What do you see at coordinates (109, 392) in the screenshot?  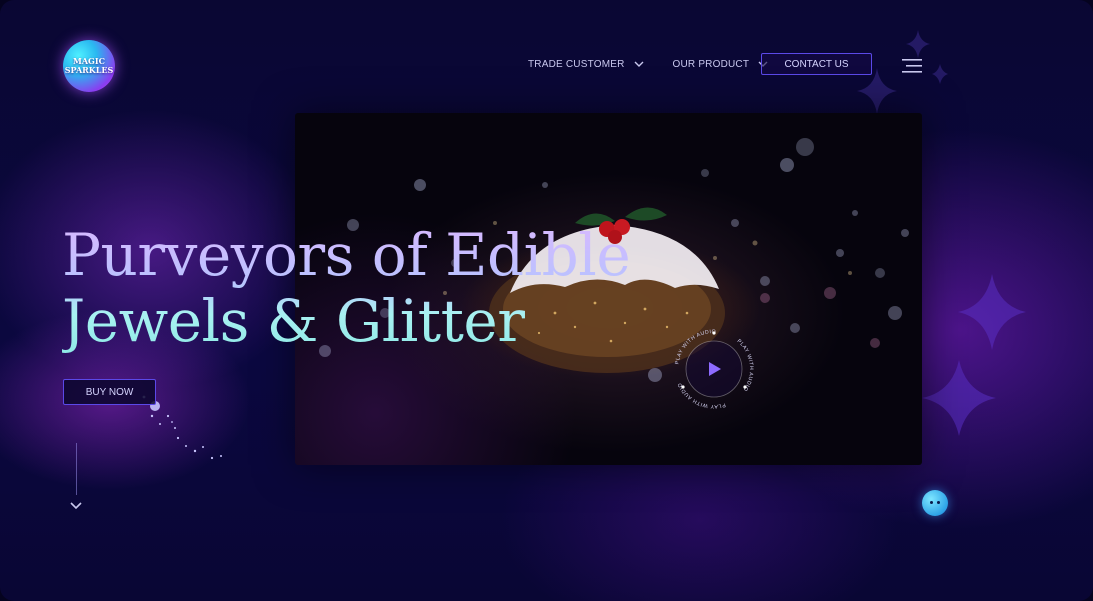 I see `buy-now-button: BUY NOW` at bounding box center [109, 392].